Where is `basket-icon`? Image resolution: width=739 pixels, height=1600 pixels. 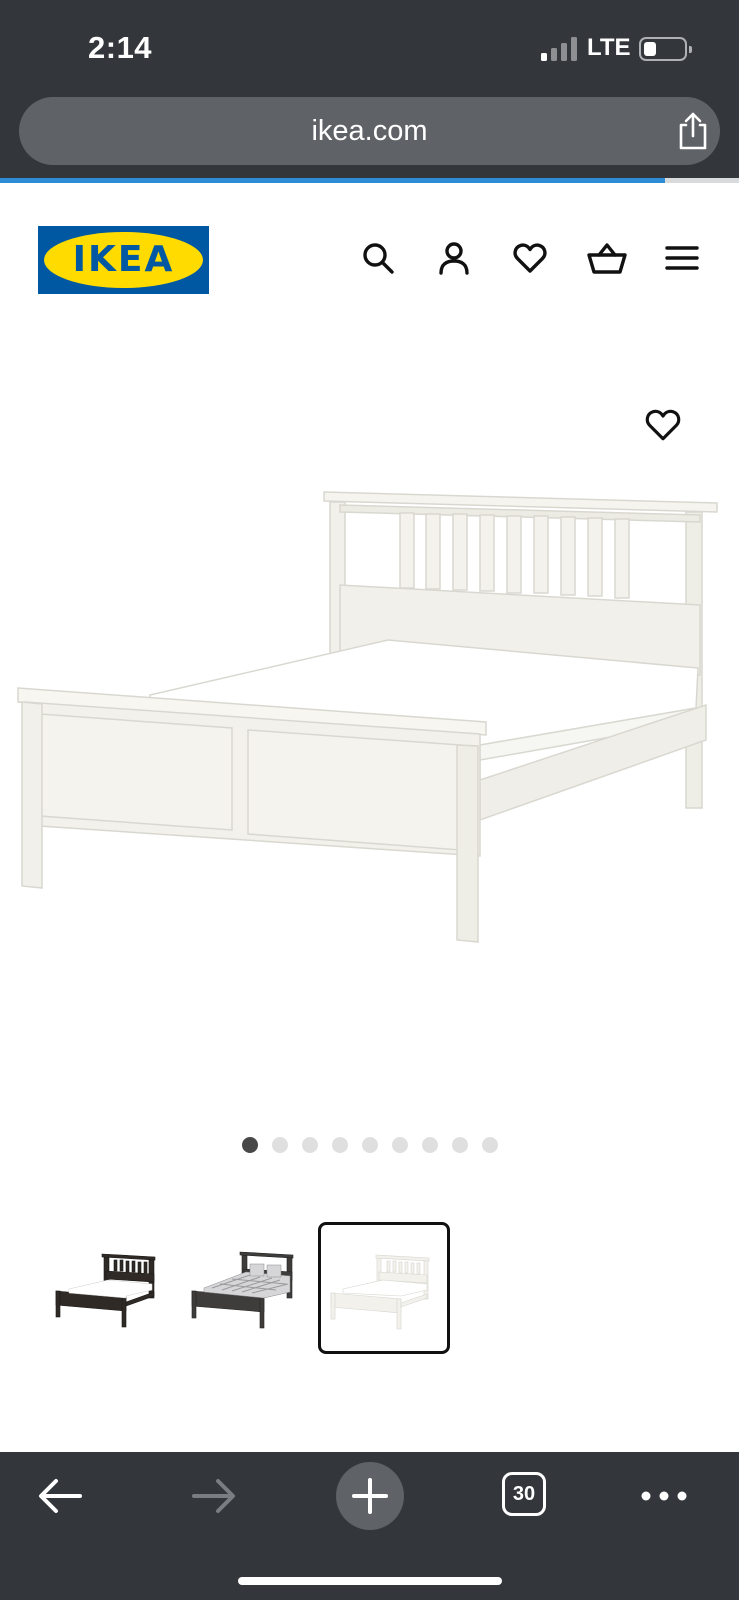
basket-icon is located at coordinates (607, 258).